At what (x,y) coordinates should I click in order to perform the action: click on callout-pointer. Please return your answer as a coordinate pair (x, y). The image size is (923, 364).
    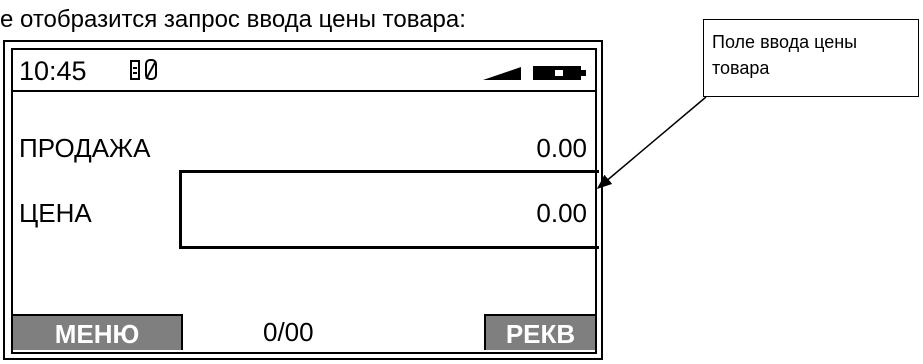
    Looking at the image, I should click on (651, 142).